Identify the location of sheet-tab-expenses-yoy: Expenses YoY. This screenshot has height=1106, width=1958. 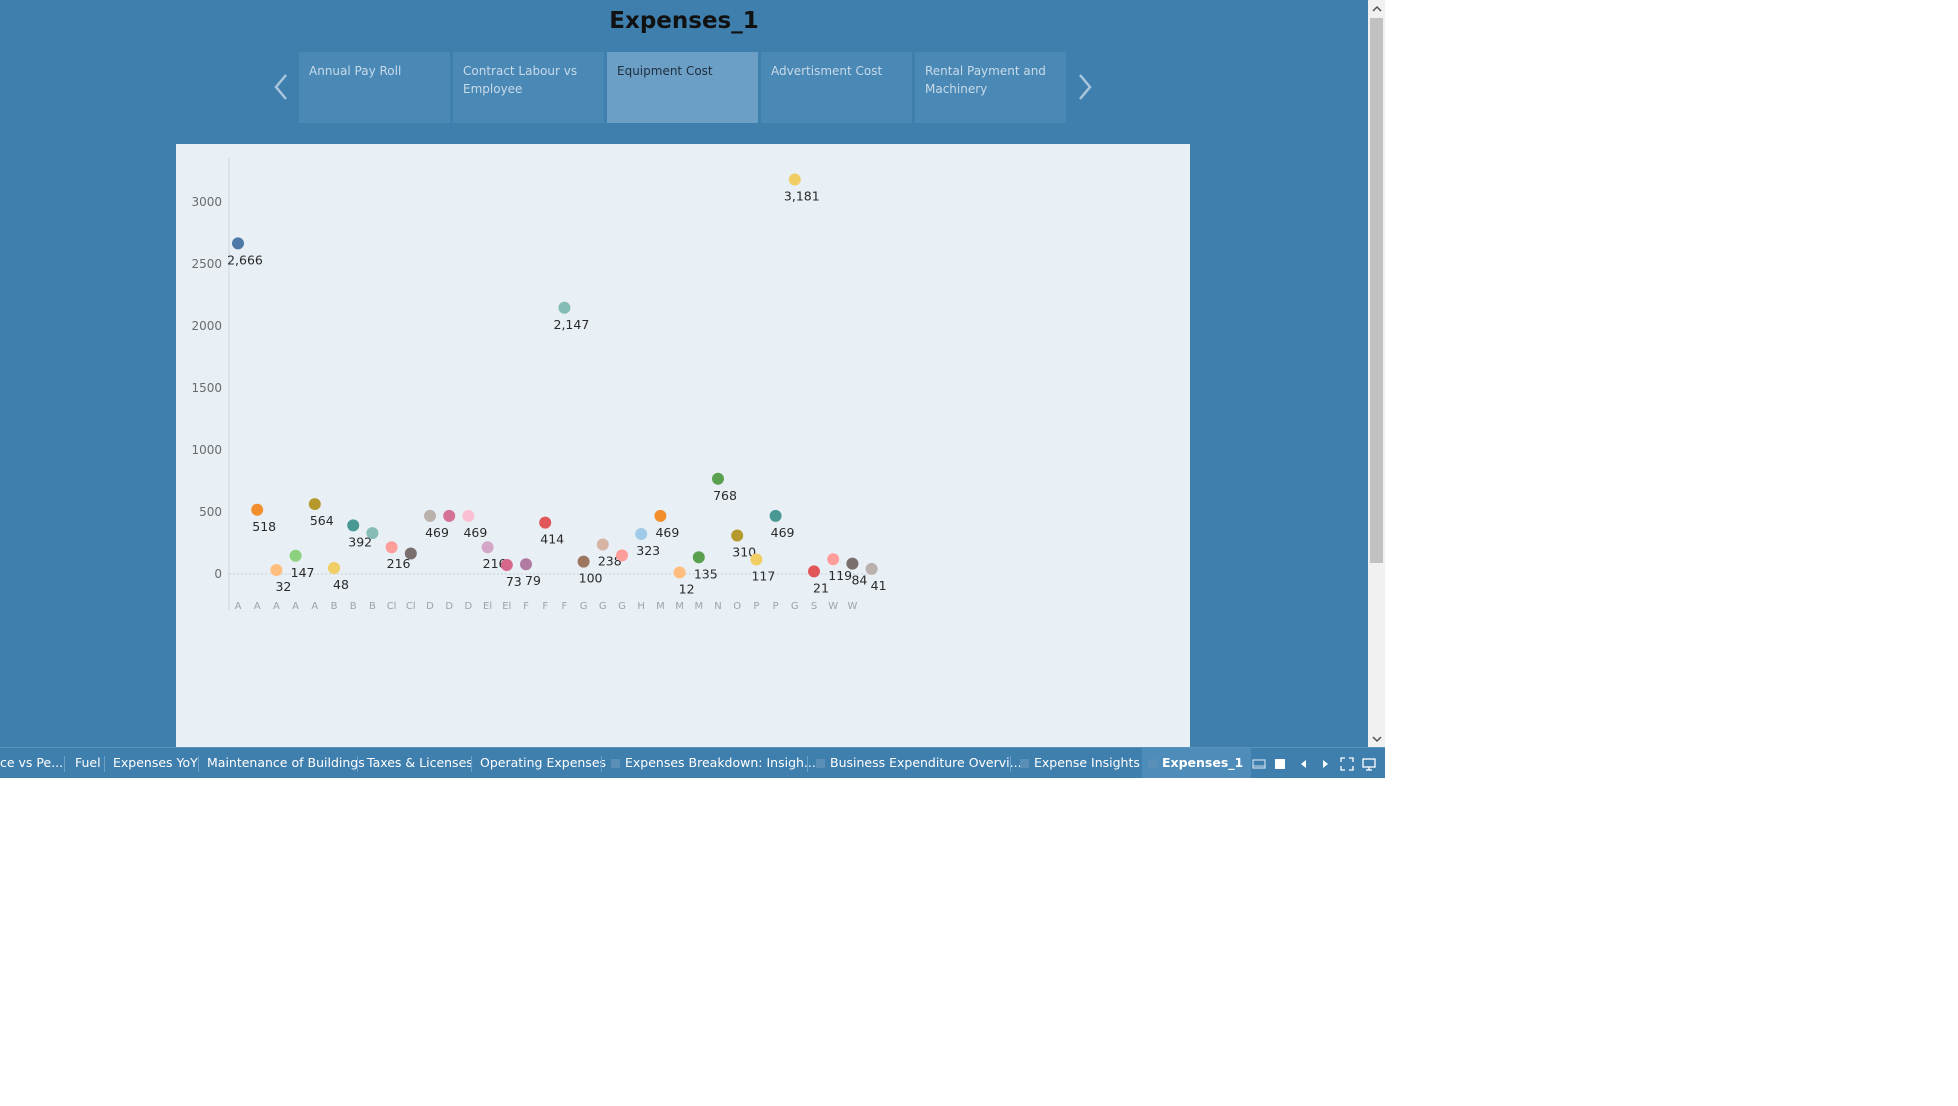
(155, 763).